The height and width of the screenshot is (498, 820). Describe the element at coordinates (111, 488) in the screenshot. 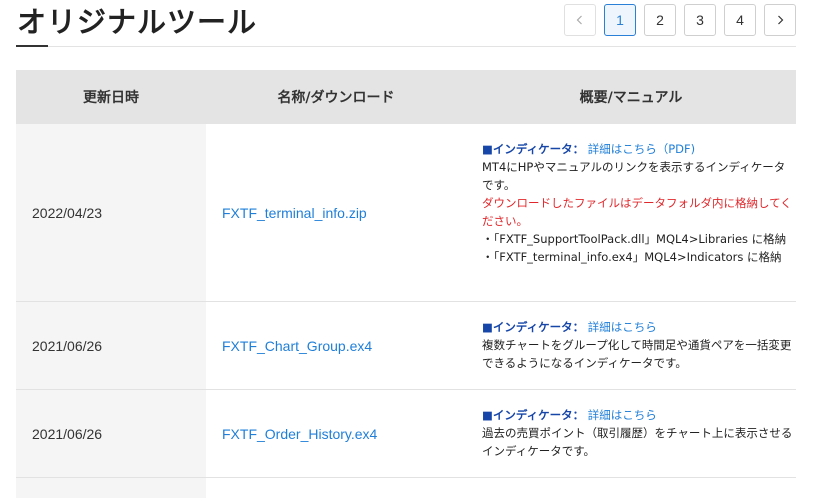

I see `row-date` at that location.